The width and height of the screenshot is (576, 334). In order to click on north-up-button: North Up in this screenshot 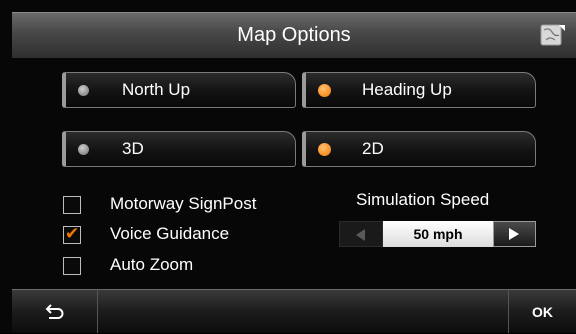, I will do `click(179, 90)`.